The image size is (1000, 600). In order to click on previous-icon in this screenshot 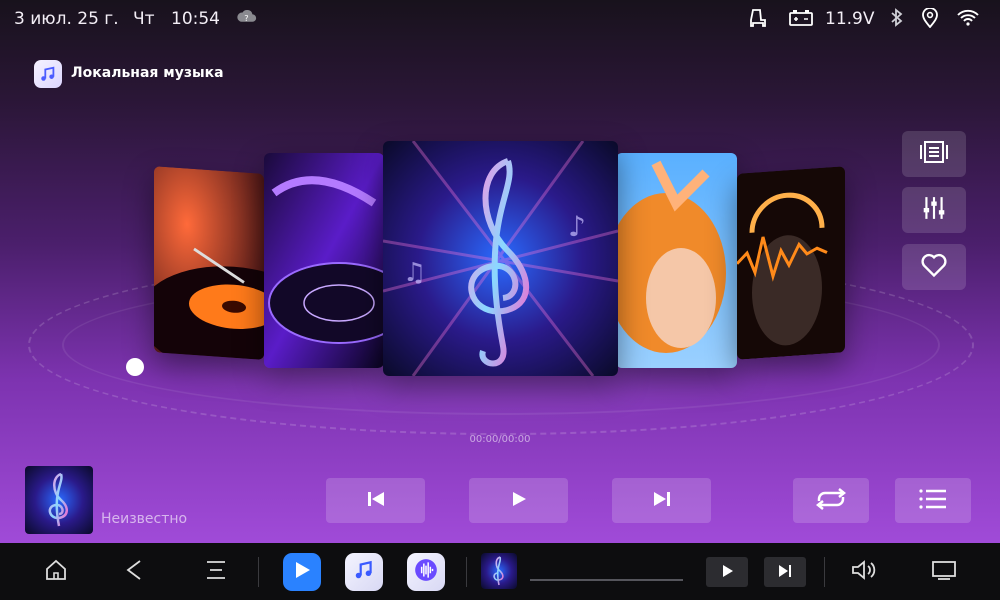, I will do `click(376, 501)`.